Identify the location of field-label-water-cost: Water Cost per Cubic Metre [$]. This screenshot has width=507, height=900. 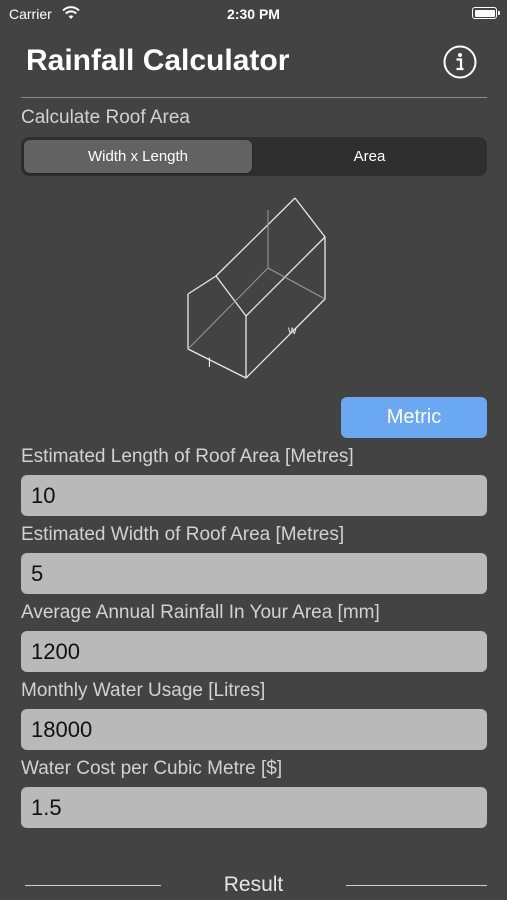
(152, 768).